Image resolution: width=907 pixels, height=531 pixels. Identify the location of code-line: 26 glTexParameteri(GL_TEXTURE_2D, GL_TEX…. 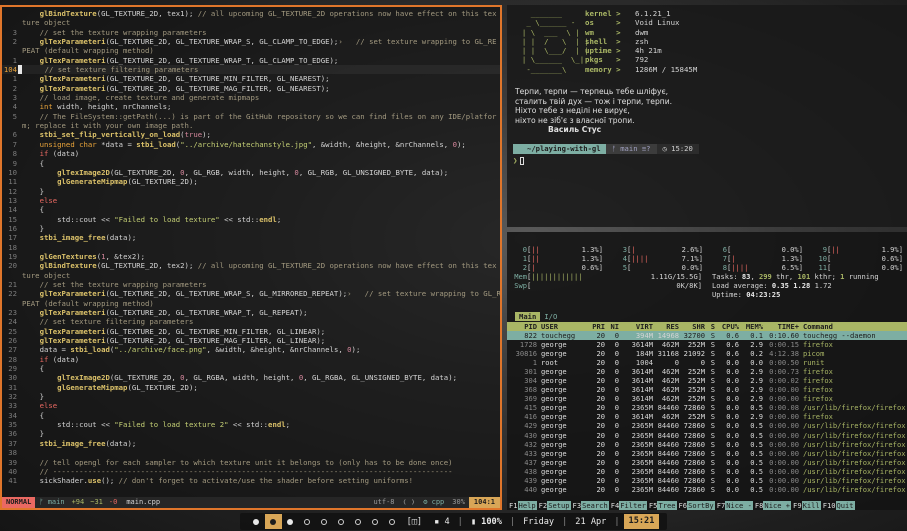
(251, 340).